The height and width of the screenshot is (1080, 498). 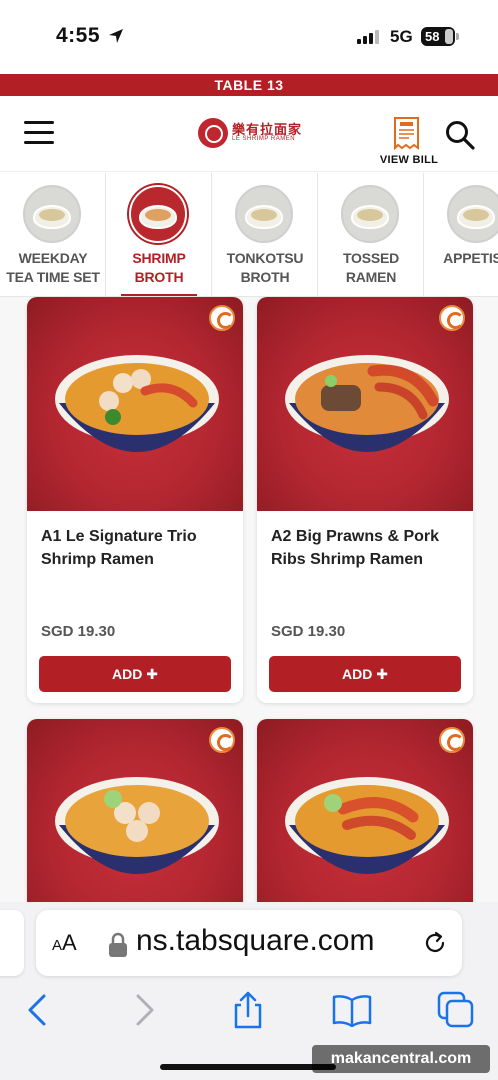 I want to click on category-label-line2: RAMEN, so click(x=371, y=277).